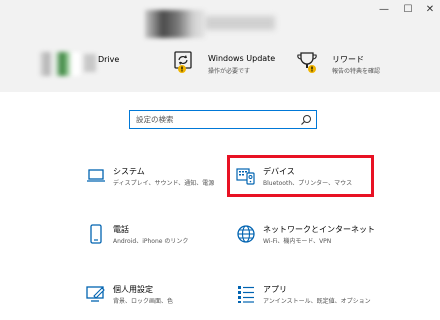 Image resolution: width=440 pixels, height=320 pixels. Describe the element at coordinates (348, 59) in the screenshot. I see `rewards-title: リワード` at that location.